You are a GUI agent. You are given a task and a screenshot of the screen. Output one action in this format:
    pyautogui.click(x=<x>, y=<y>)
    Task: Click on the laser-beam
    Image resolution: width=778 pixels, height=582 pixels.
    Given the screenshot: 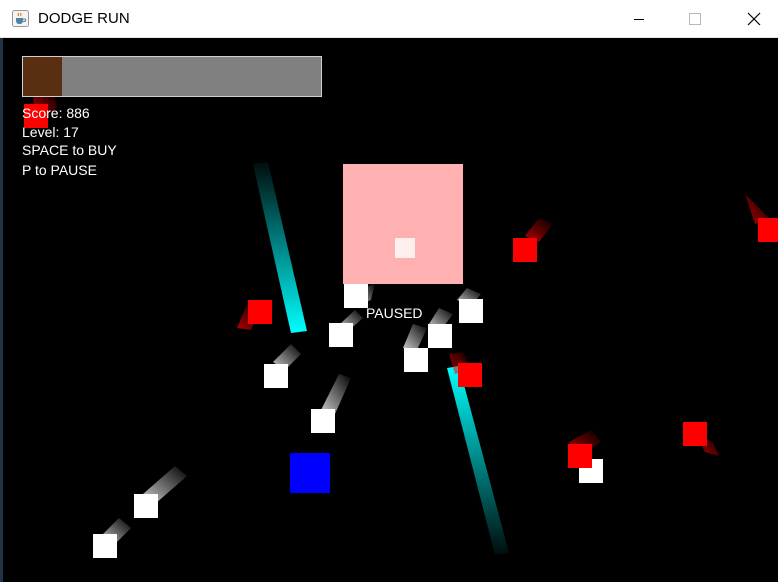 What is the action you would take?
    pyautogui.click(x=478, y=460)
    